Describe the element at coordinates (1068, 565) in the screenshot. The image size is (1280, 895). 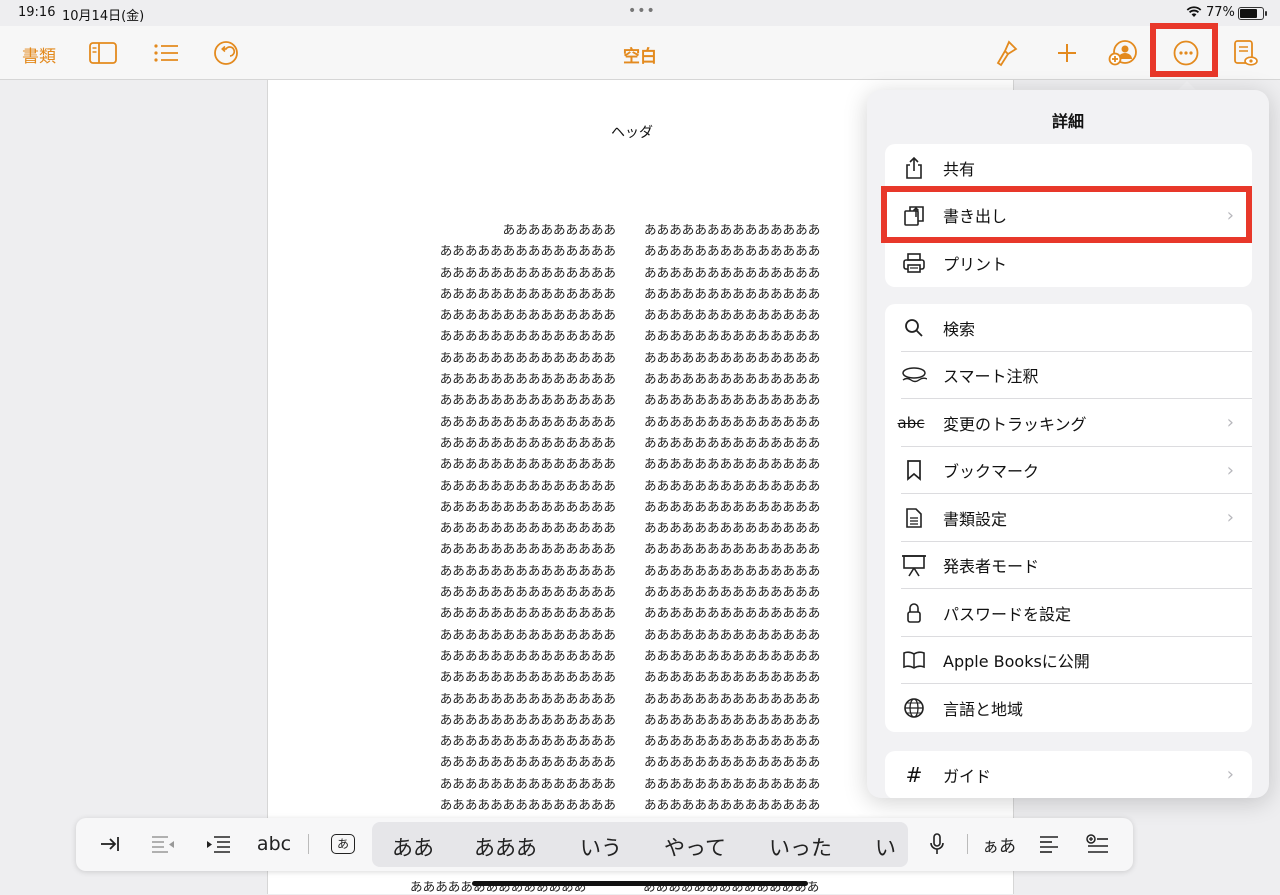
I see `menu-item-presenter-mode: 発表者モード` at that location.